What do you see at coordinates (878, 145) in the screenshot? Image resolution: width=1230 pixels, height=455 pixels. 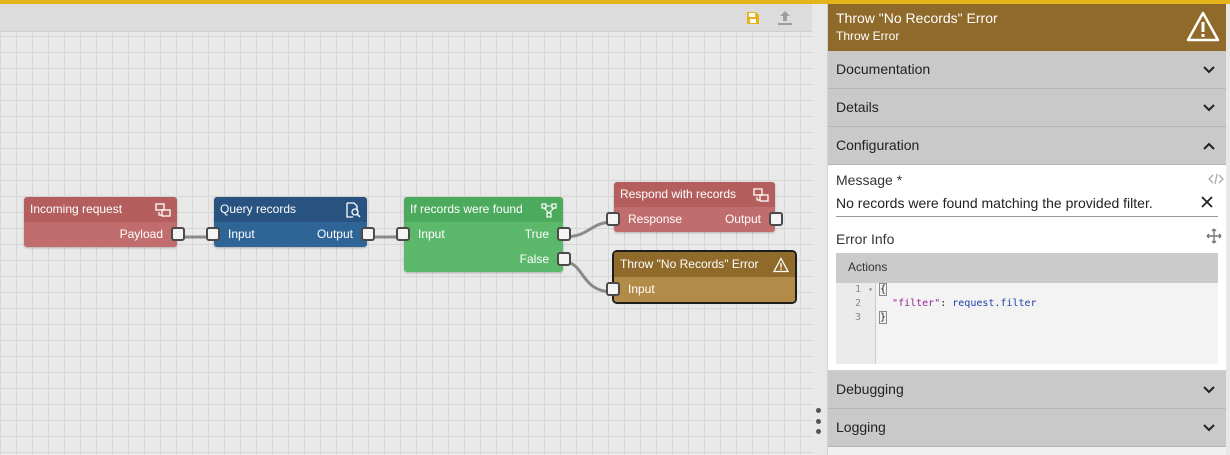 I see `section-label: Configuration` at bounding box center [878, 145].